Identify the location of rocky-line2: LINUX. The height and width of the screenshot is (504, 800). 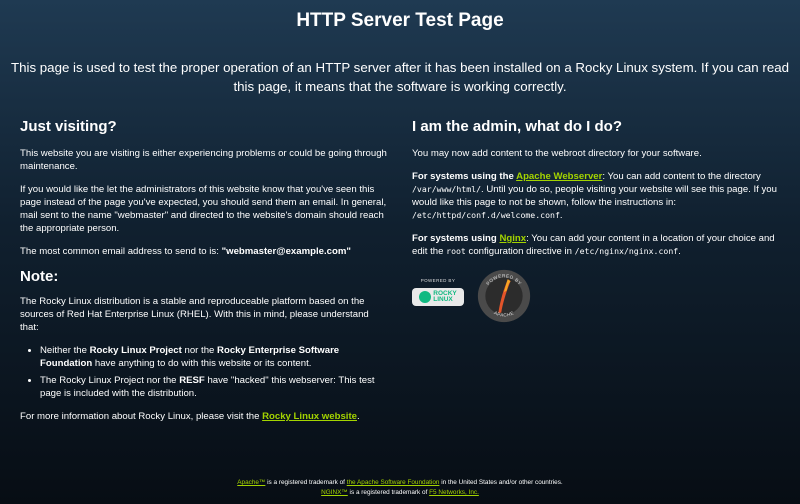
(443, 299).